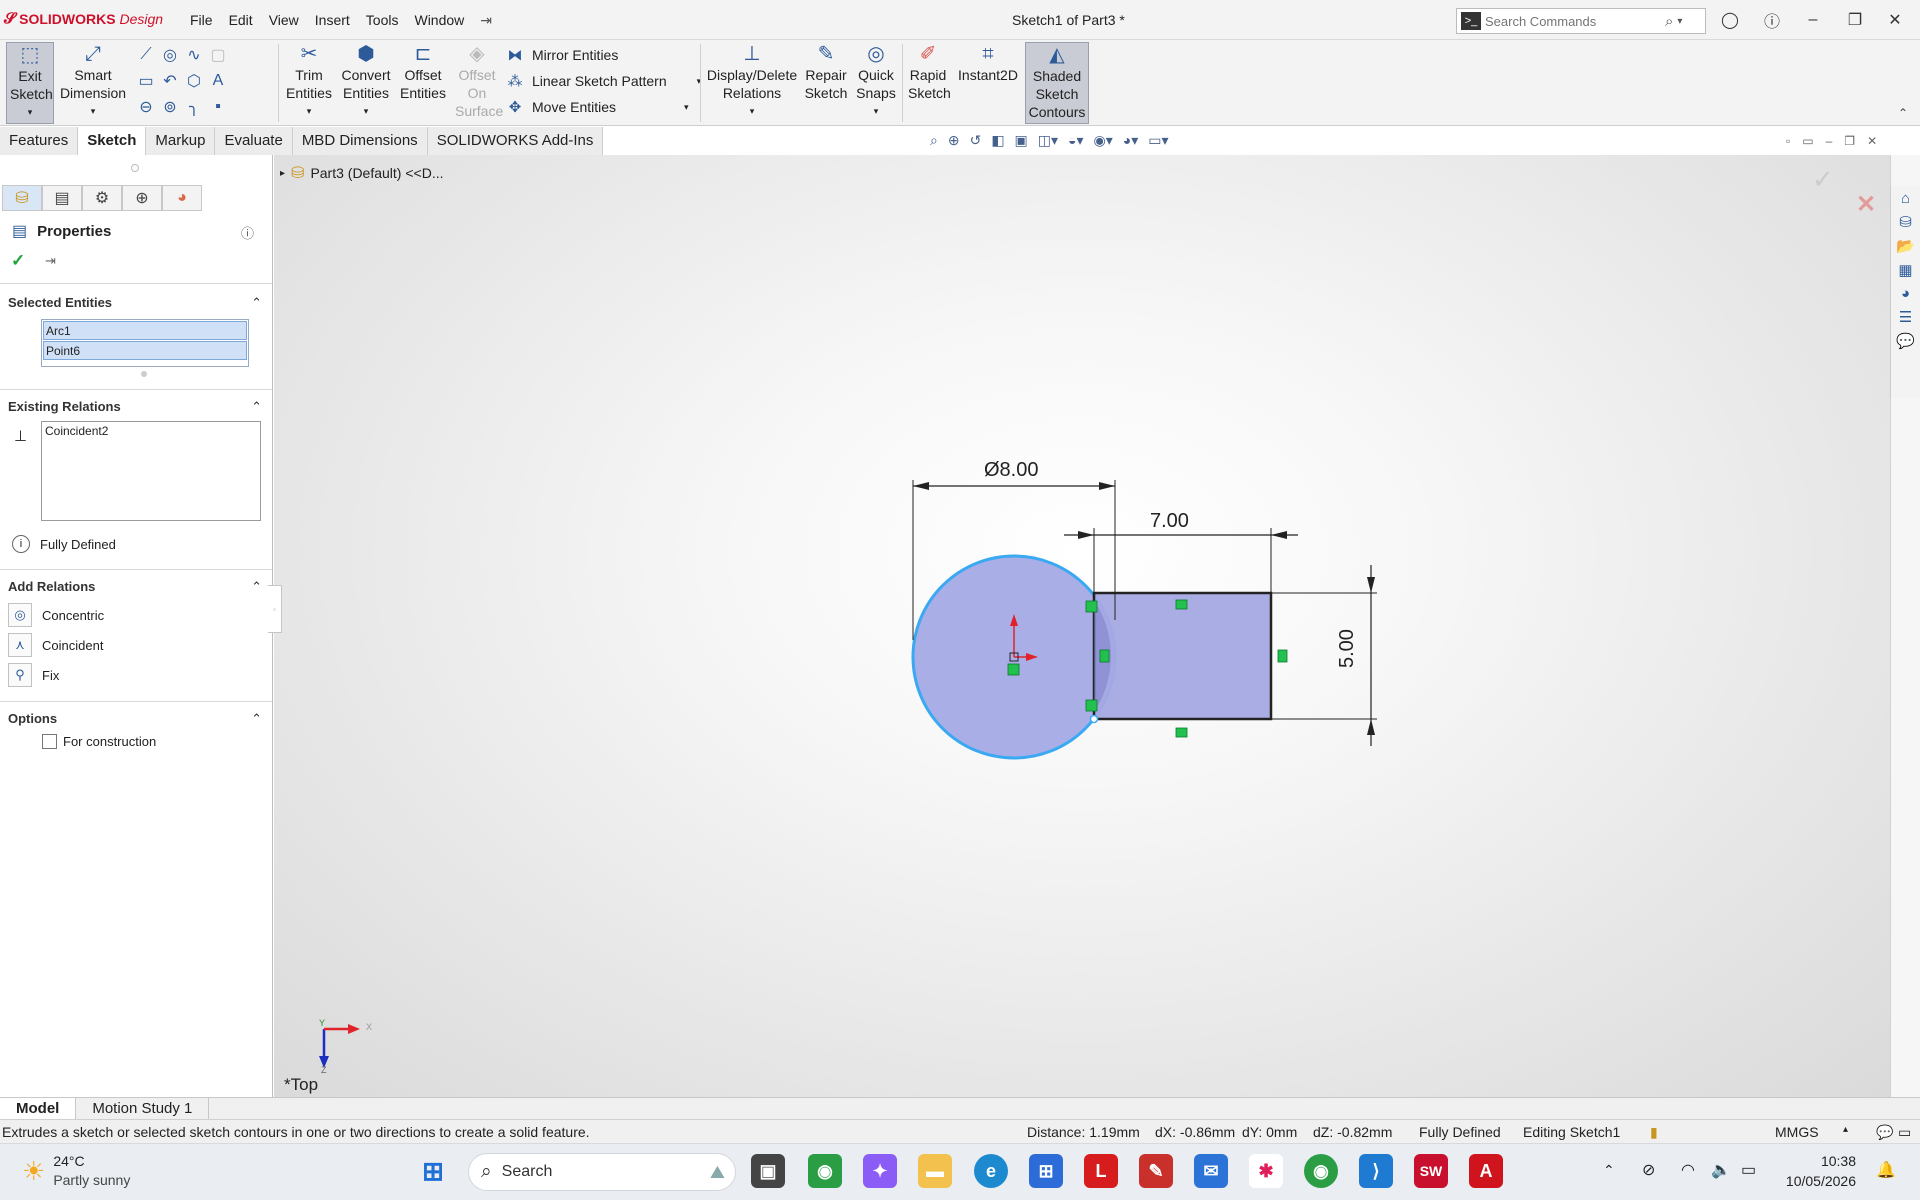 This screenshot has height=1200, width=1920. I want to click on fix-icon: ⚲, so click(20, 675).